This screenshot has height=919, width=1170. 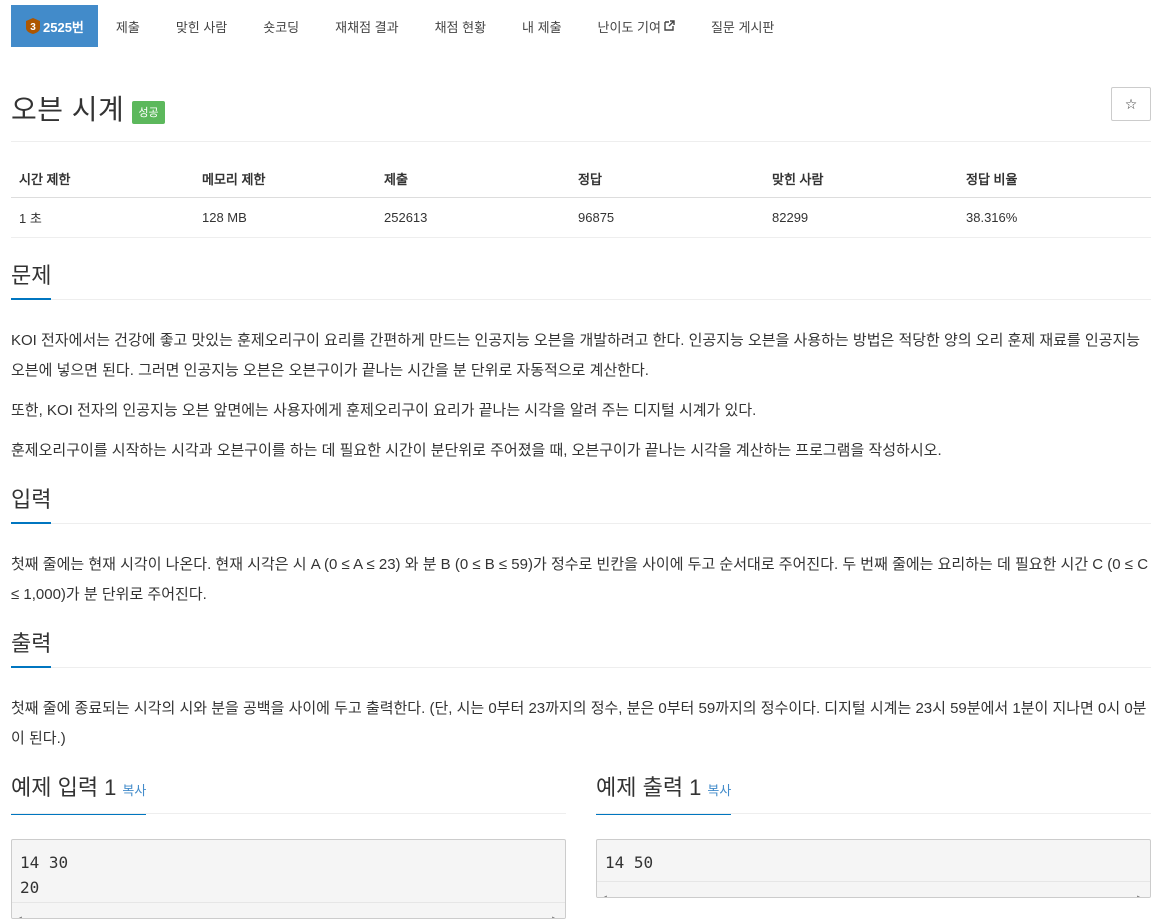 I want to click on sample-input-title: 예제 입력 1, so click(x=64, y=787).